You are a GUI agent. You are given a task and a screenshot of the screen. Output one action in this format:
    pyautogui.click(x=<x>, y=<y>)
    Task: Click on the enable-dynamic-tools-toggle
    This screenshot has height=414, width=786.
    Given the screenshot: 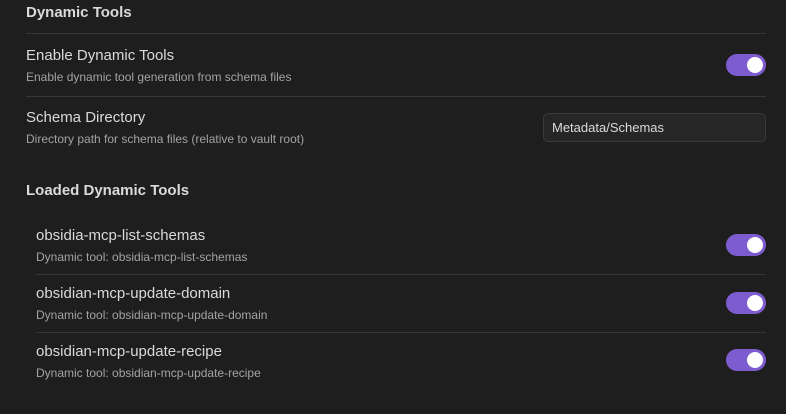 What is the action you would take?
    pyautogui.click(x=746, y=65)
    